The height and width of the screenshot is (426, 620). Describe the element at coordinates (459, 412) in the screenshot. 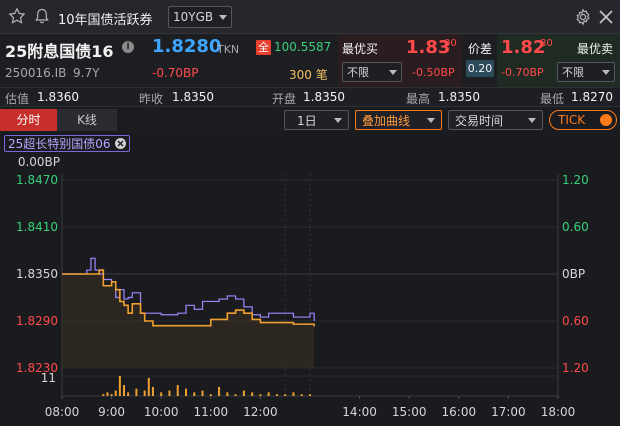

I see `x-tick-label: 16:00` at that location.